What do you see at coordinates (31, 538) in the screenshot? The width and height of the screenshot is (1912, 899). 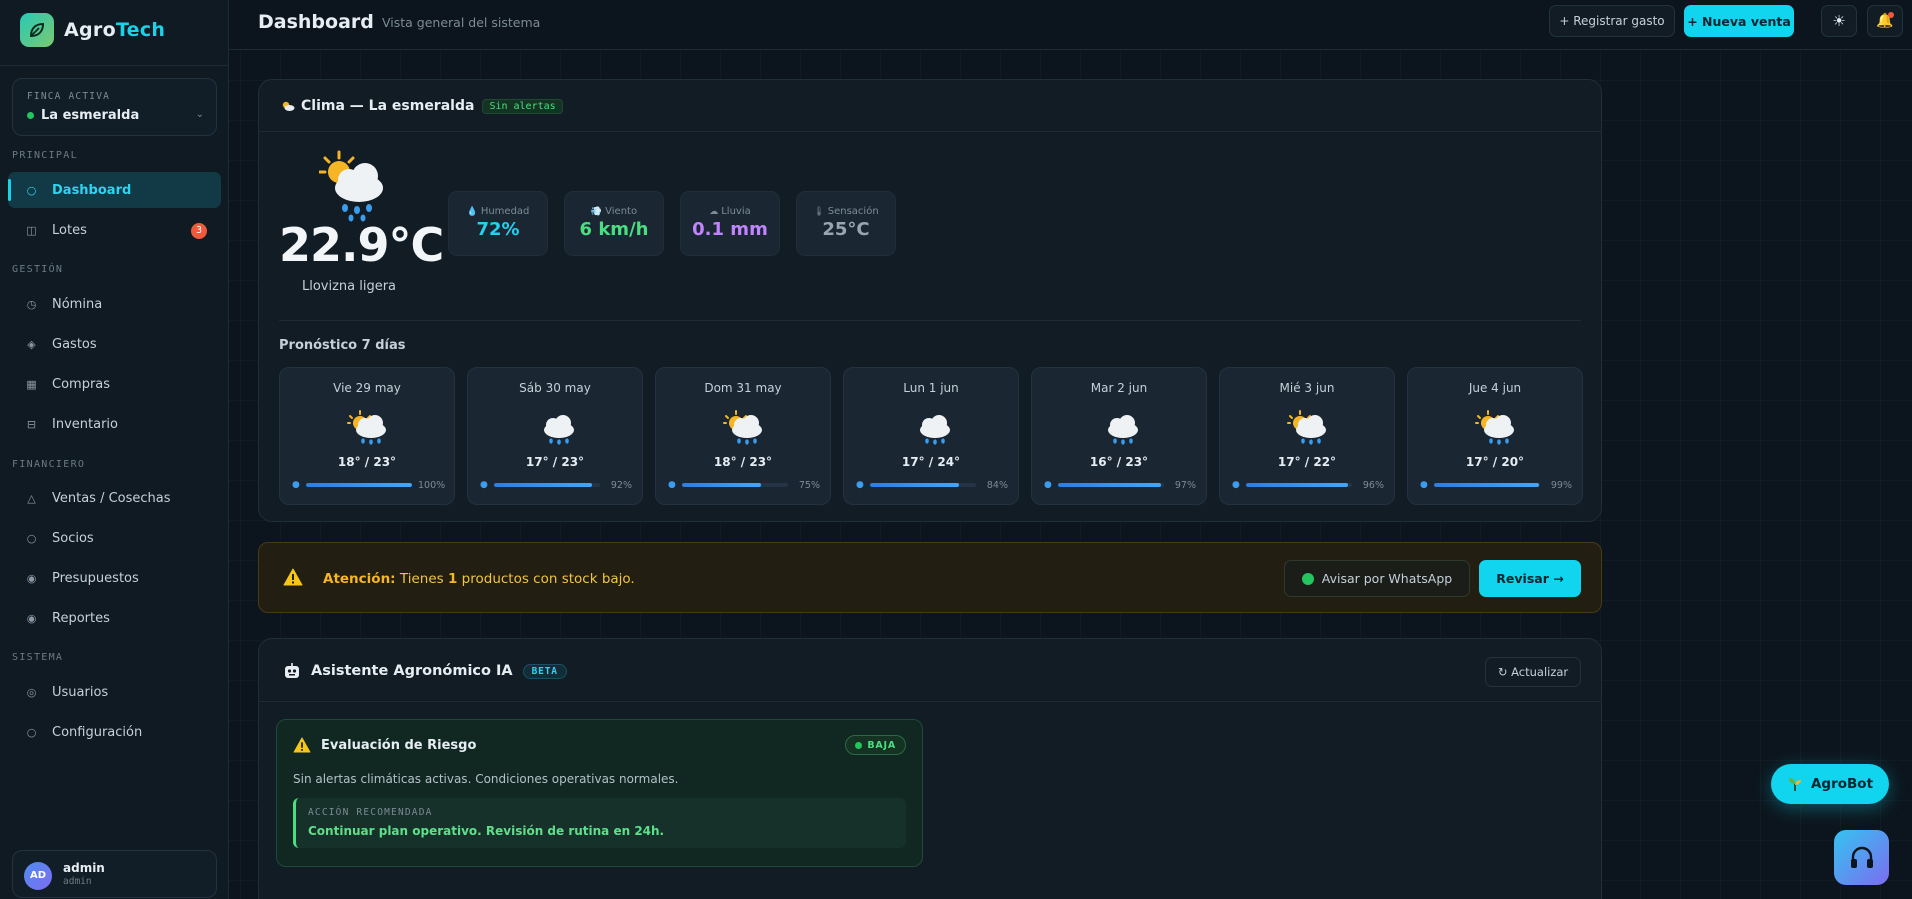 I see `circle-icon: ○` at bounding box center [31, 538].